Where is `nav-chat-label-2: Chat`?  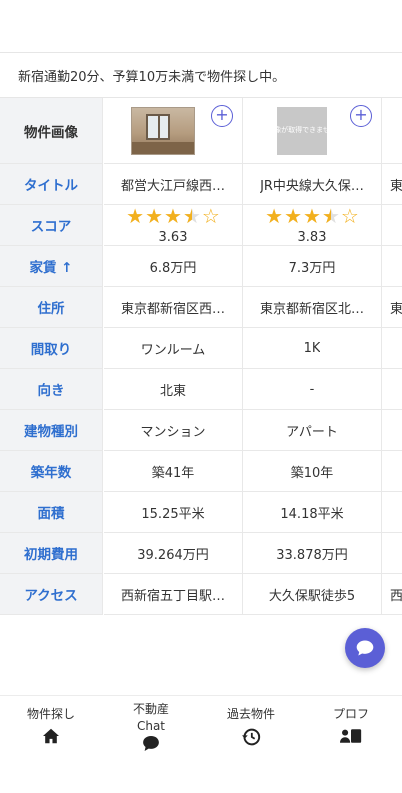 nav-chat-label-2: Chat is located at coordinates (151, 726).